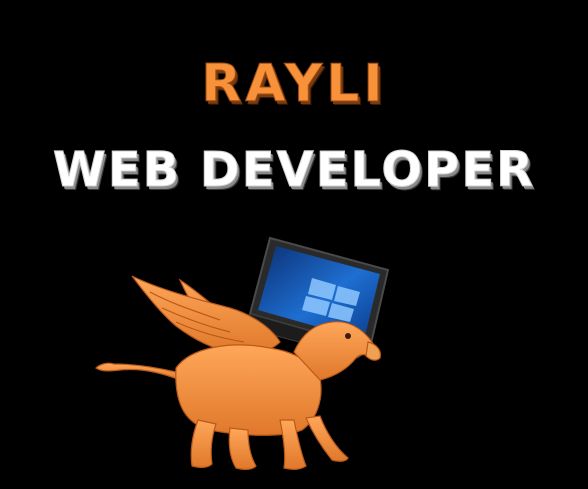 Image resolution: width=588 pixels, height=489 pixels. Describe the element at coordinates (294, 170) in the screenshot. I see `role-title: WEB DEVELOPER` at that location.